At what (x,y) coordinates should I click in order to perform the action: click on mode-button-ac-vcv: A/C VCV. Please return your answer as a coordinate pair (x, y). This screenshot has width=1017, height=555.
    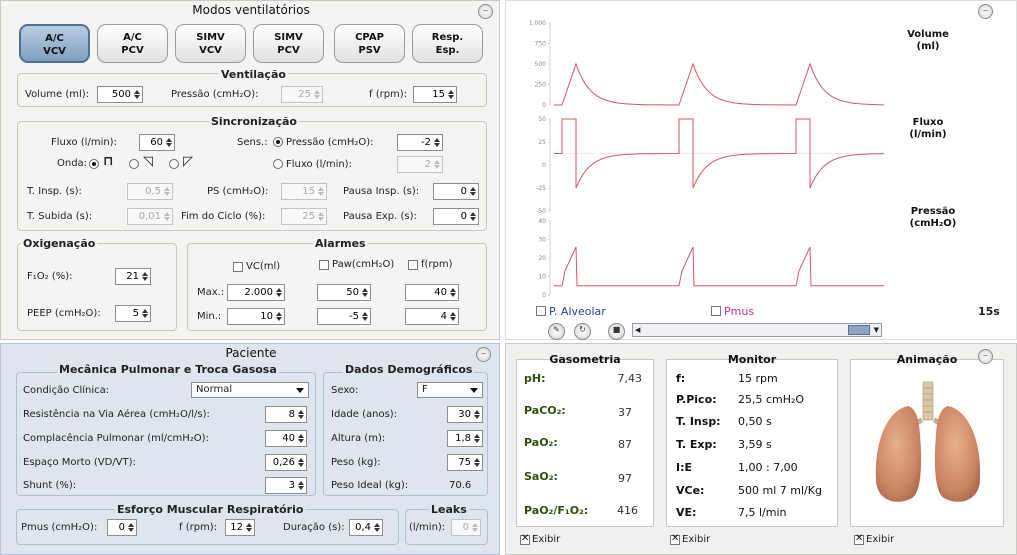
    Looking at the image, I should click on (54, 43).